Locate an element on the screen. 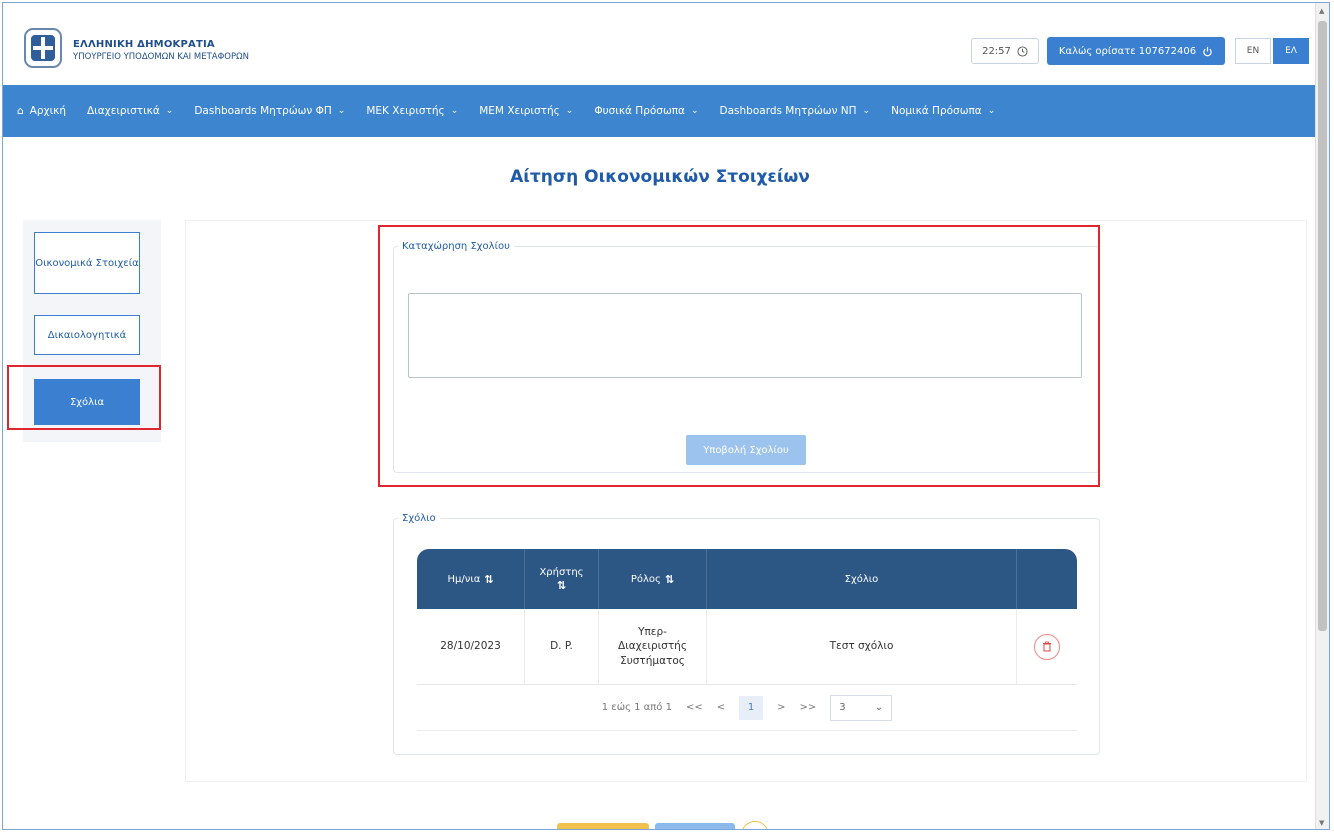 This screenshot has width=1334, height=832. user-welcome-button: Καλώς ορίσατε 107672406 is located at coordinates (1136, 51).